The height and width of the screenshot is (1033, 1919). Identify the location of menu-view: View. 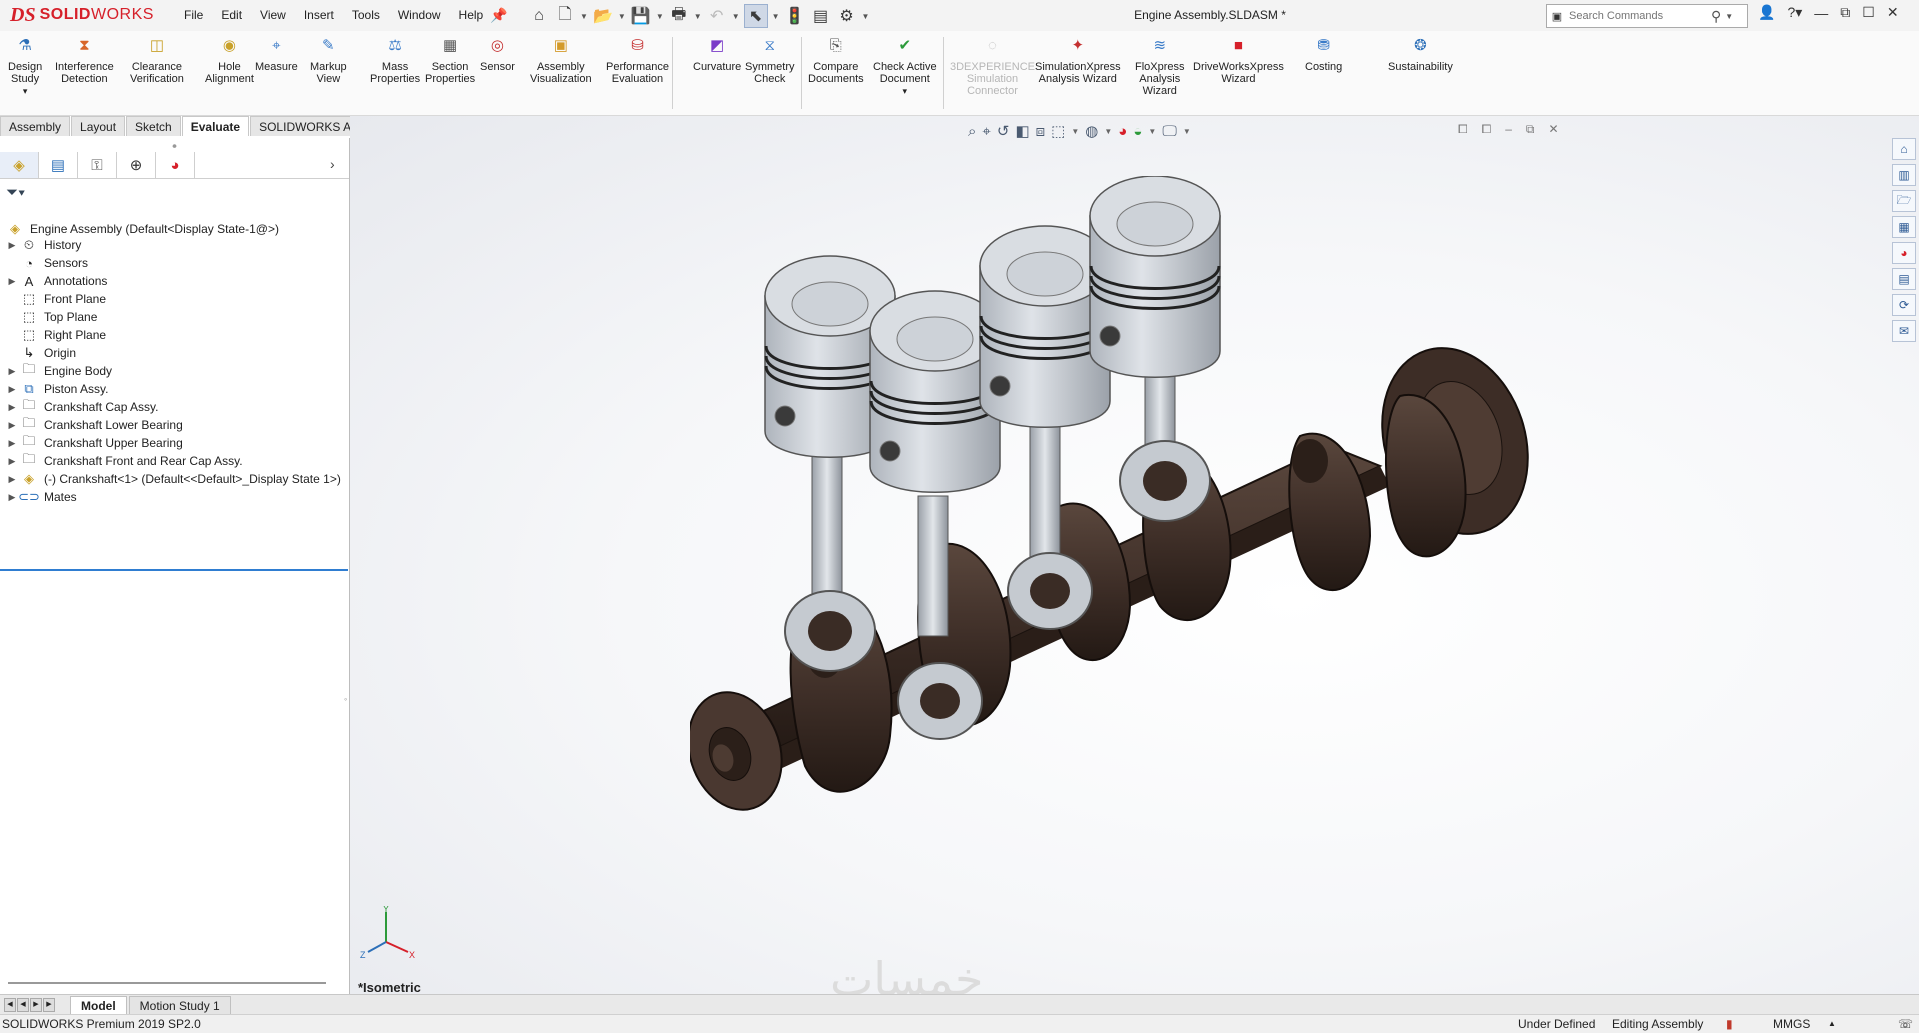
(273, 15).